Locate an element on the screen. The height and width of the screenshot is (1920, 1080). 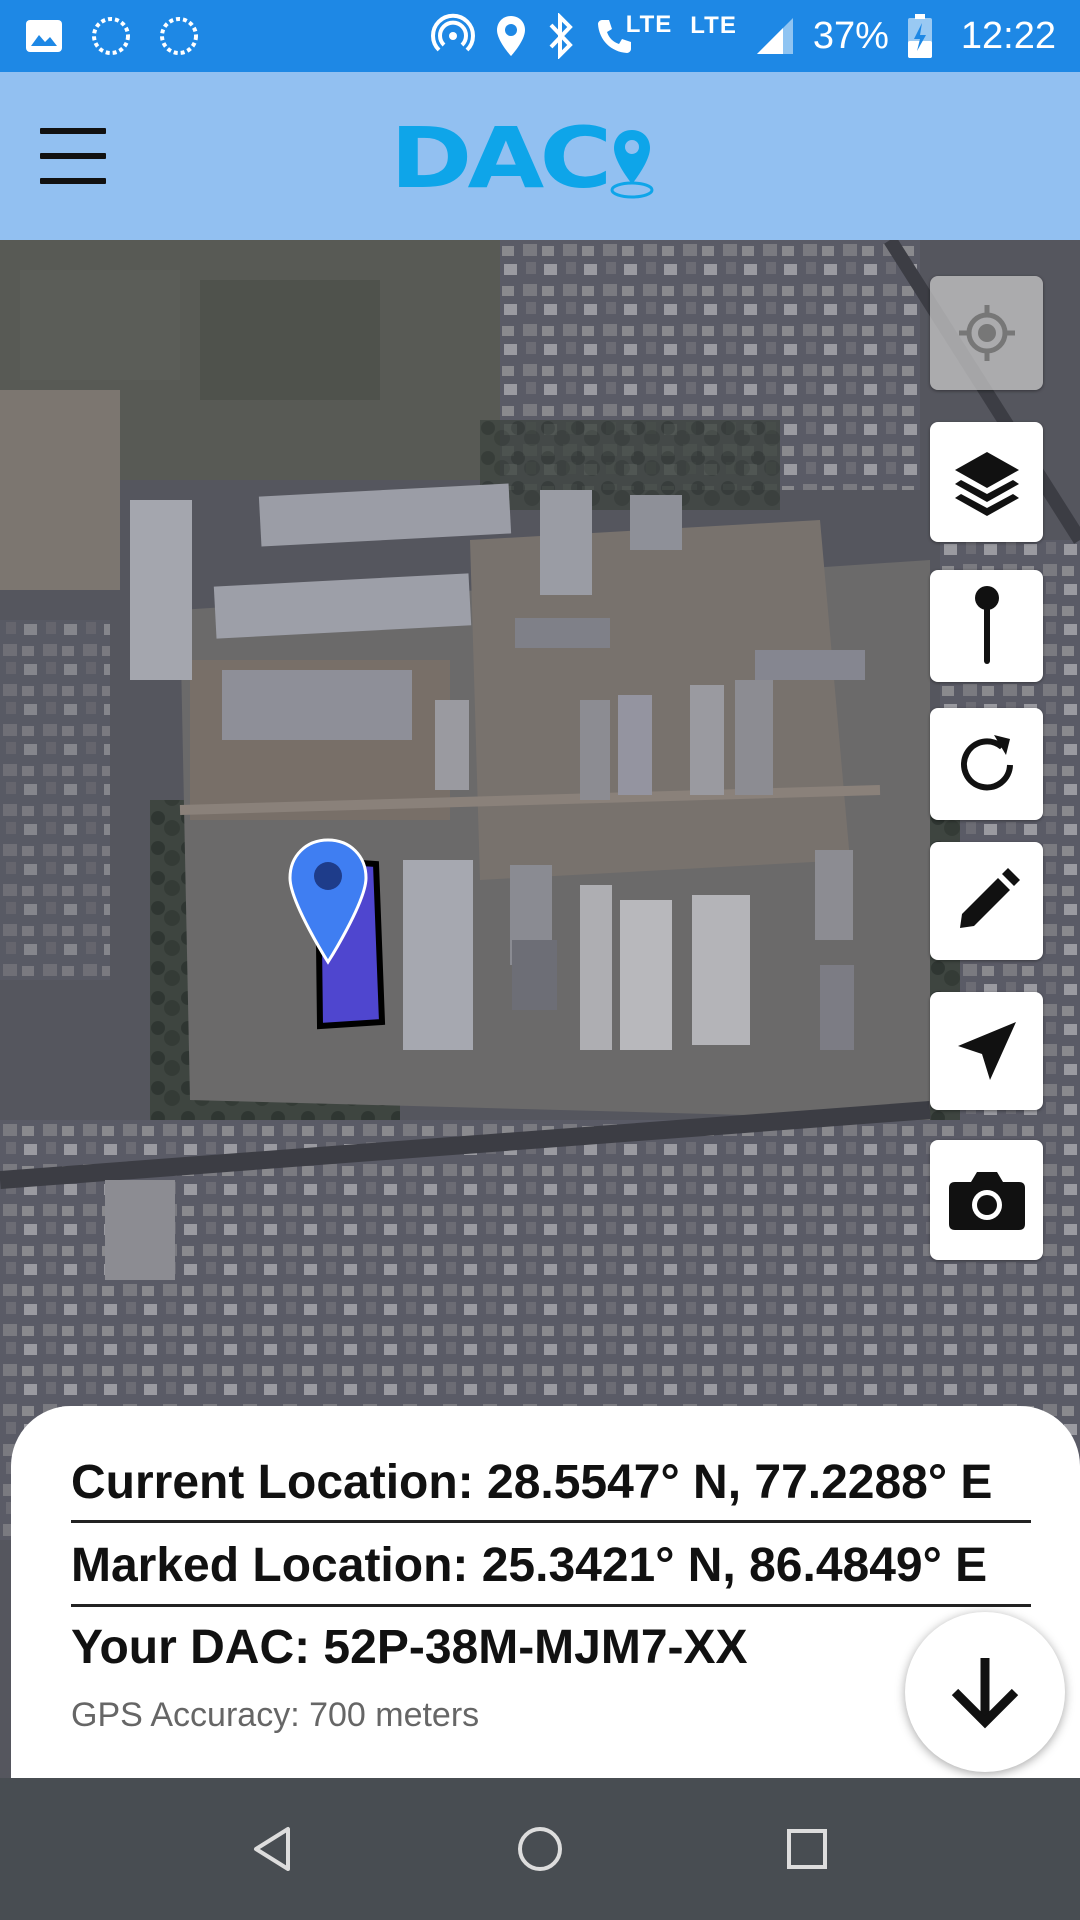
signal-icon is located at coordinates (775, 36).